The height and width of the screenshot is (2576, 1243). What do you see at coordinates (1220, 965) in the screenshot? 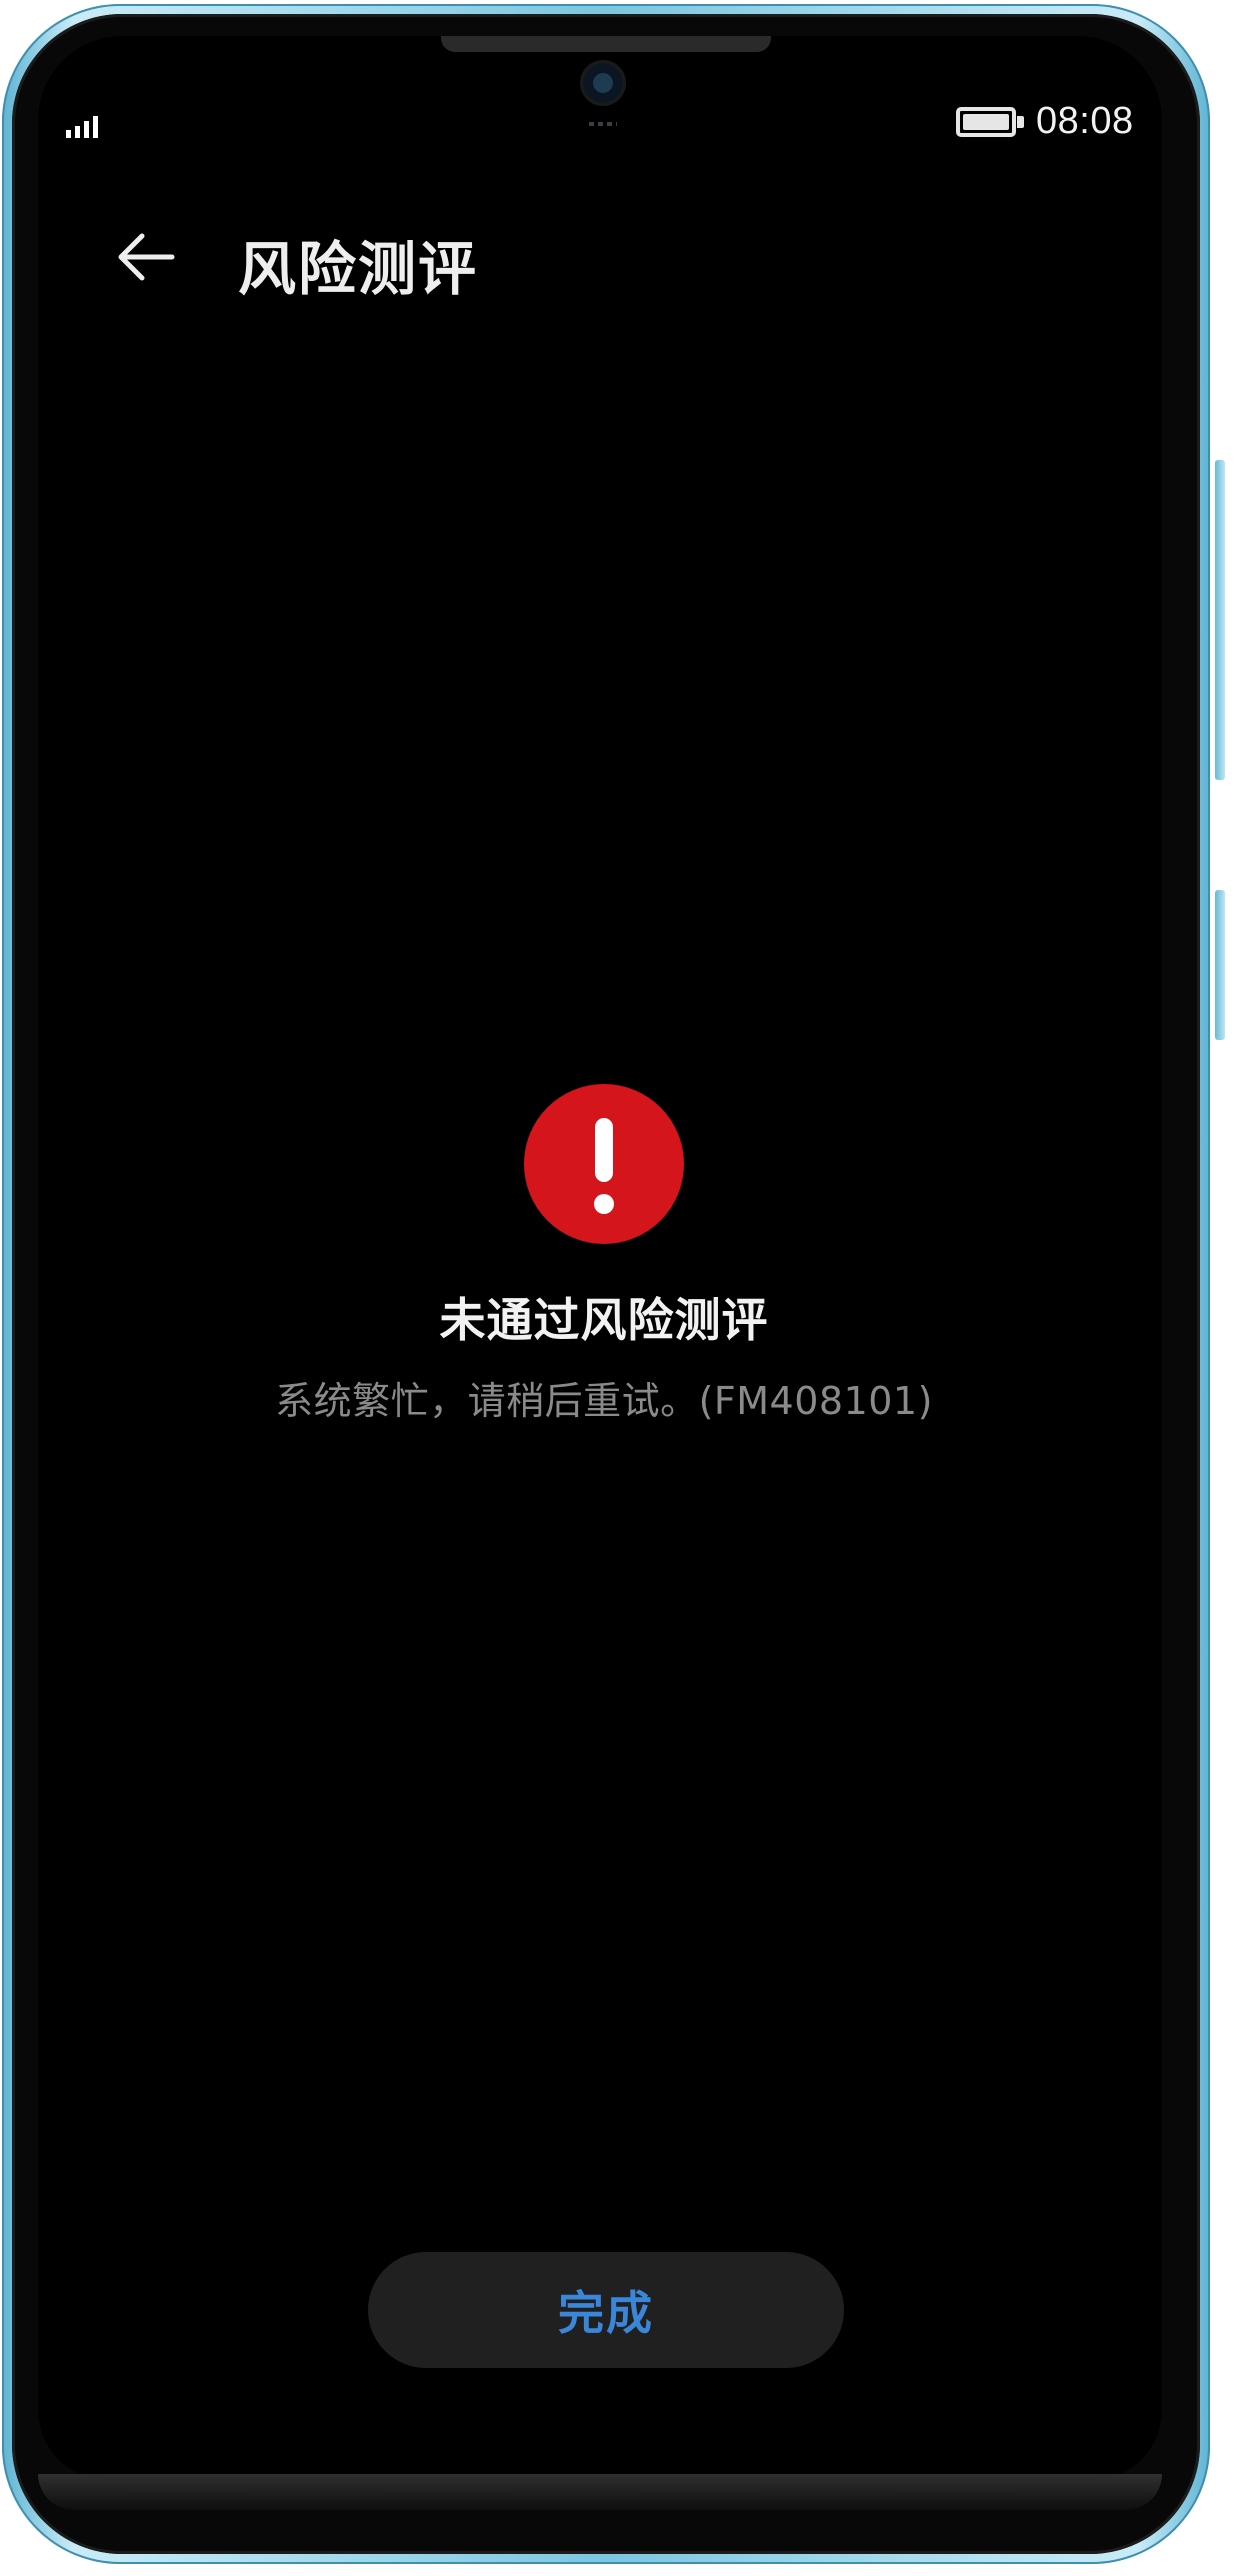
I see `power-button` at bounding box center [1220, 965].